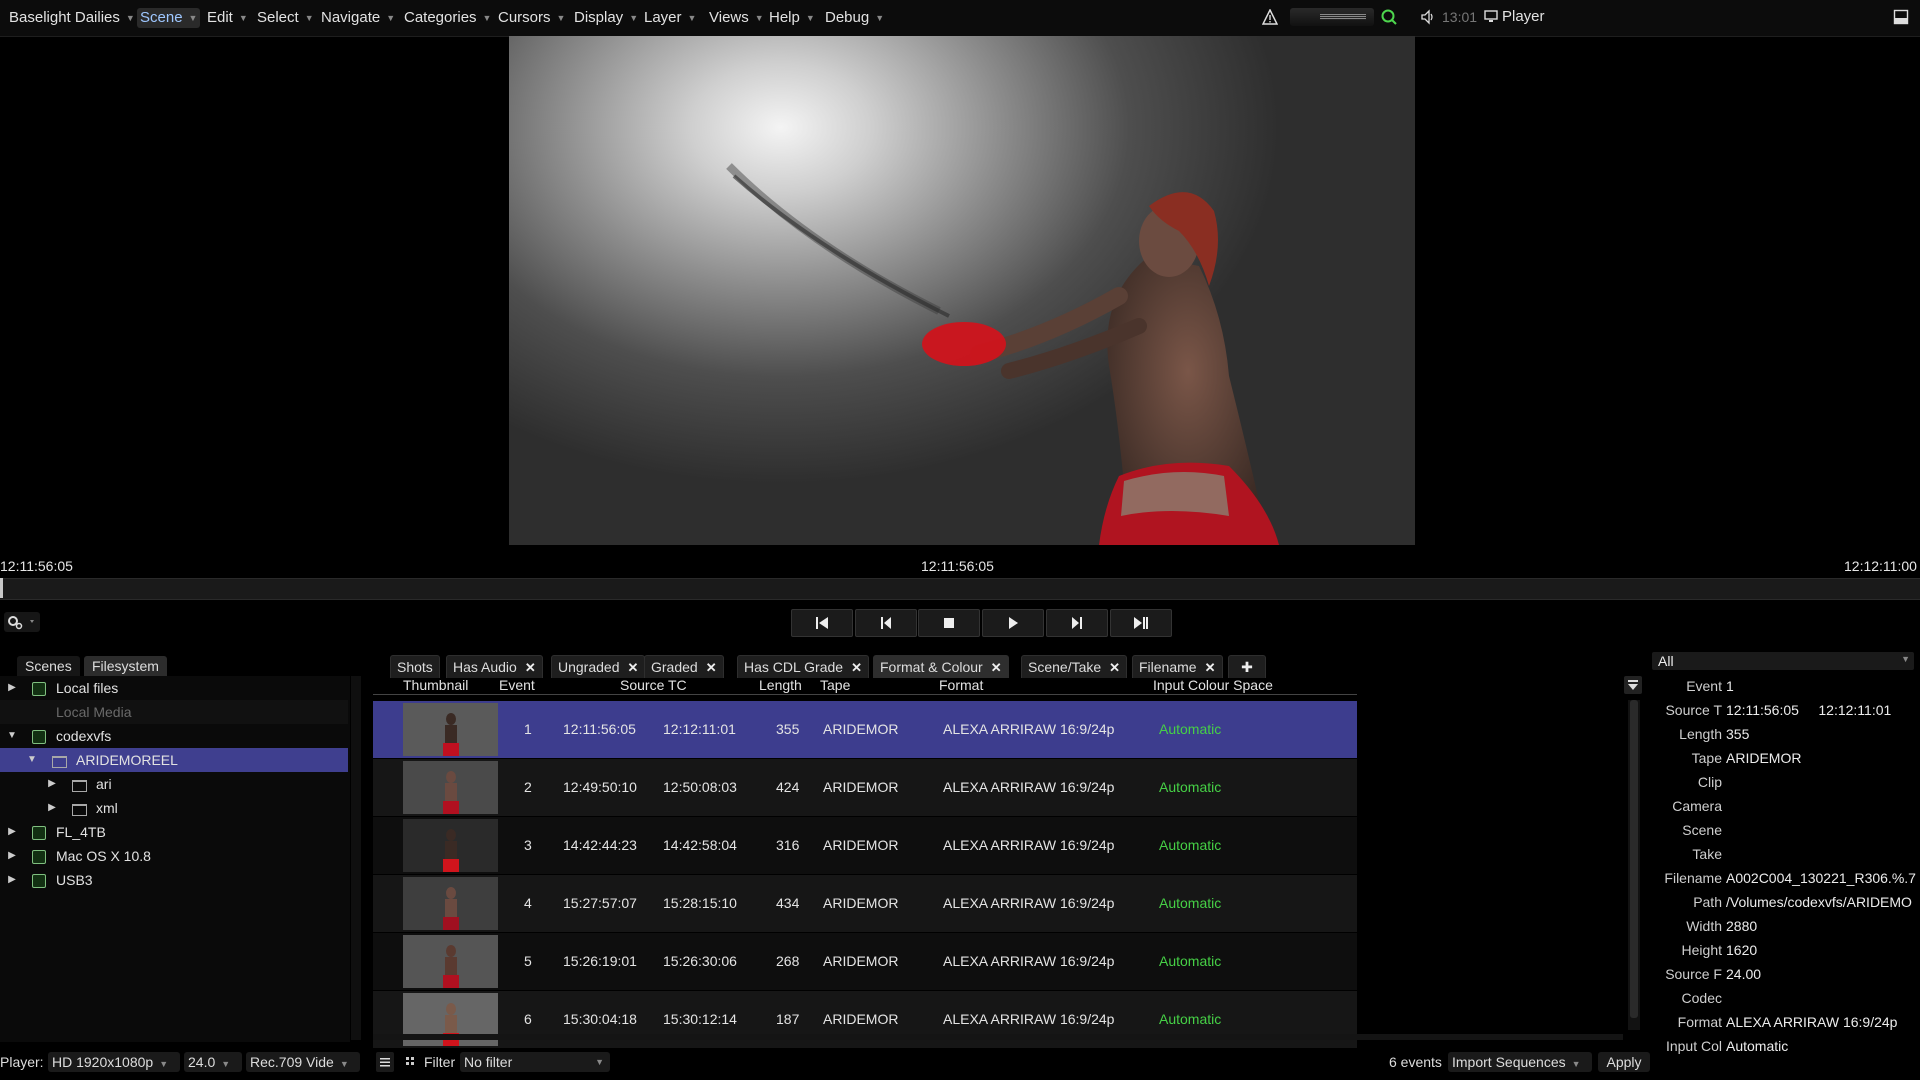 Image resolution: width=1920 pixels, height=1080 pixels. What do you see at coordinates (1247, 666) in the screenshot?
I see `add-tab-button: ✚` at bounding box center [1247, 666].